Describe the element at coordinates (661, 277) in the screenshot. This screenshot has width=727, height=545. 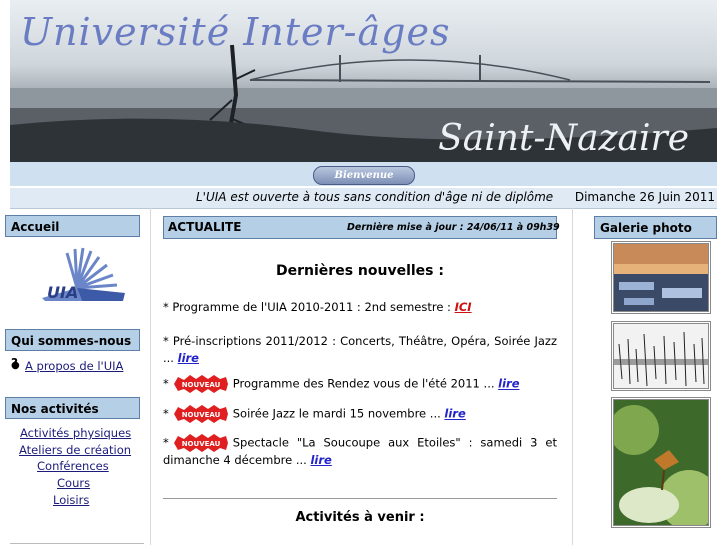
I see `gallery-photo-sunset` at that location.